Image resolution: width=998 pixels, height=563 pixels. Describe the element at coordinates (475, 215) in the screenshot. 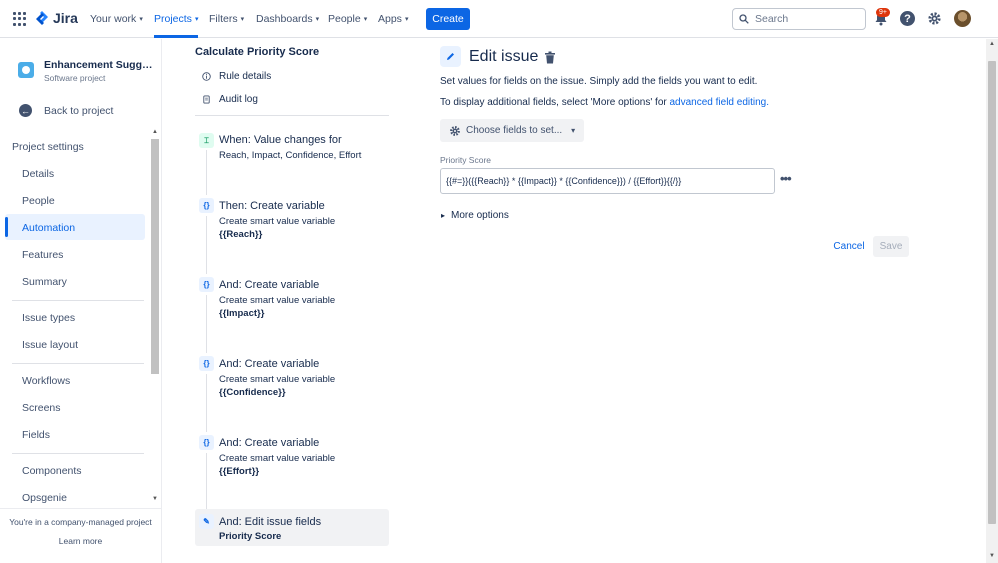

I see `more-options-toggle: ▸ More options` at that location.